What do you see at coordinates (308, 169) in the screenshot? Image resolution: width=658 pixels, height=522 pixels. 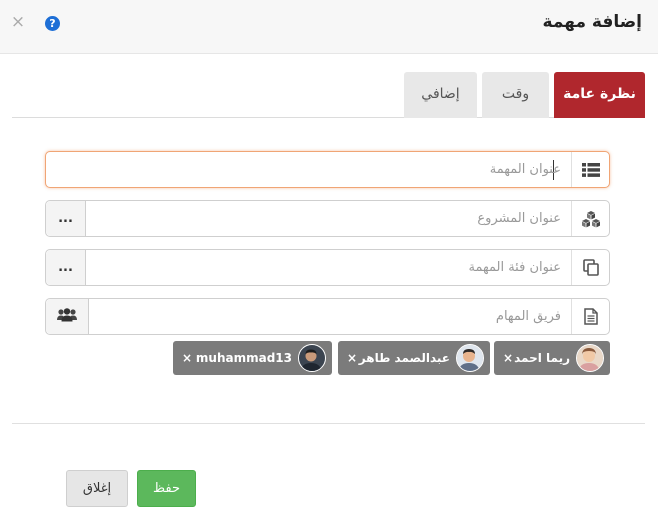 I see `task-title-input` at bounding box center [308, 169].